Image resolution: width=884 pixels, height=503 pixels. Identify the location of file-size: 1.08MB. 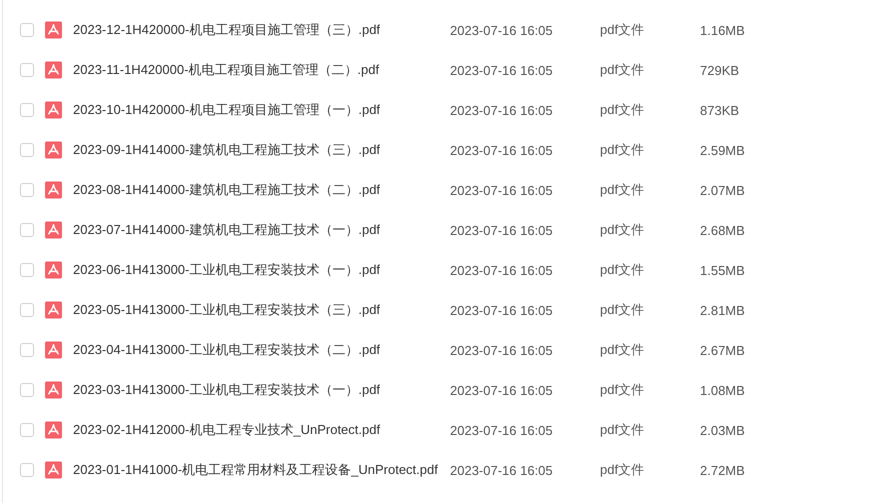
(722, 390).